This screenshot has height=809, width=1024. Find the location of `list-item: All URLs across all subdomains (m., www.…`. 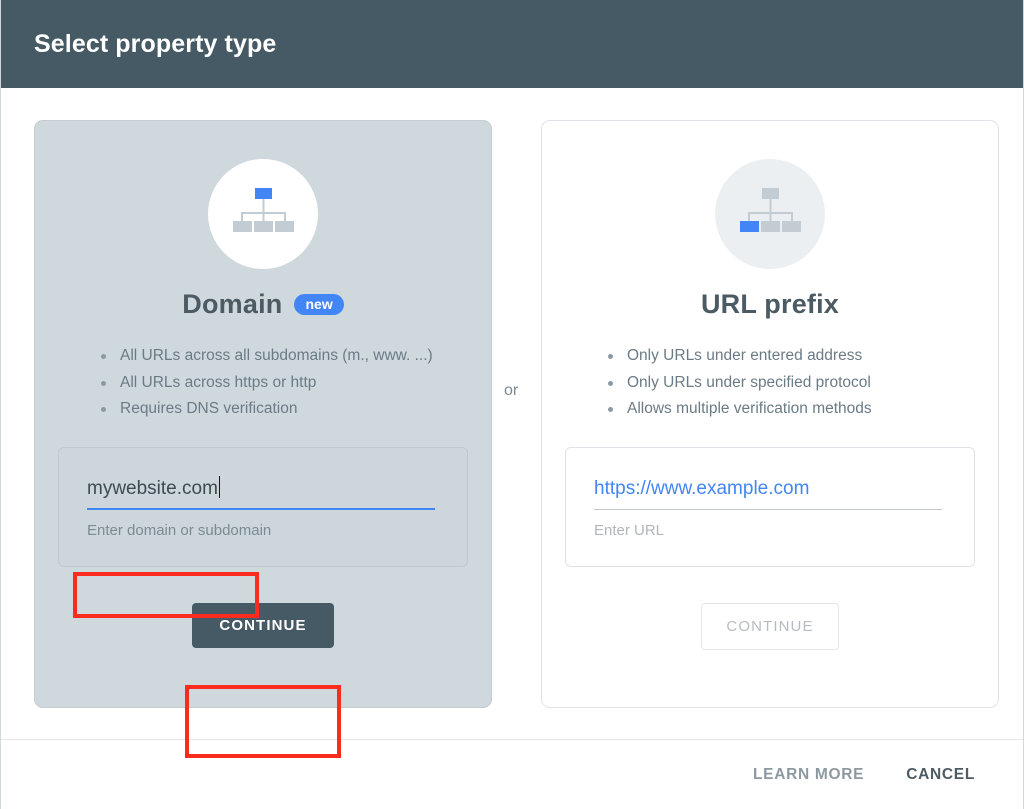

list-item: All URLs across all subdomains (m., www.… is located at coordinates (294, 356).